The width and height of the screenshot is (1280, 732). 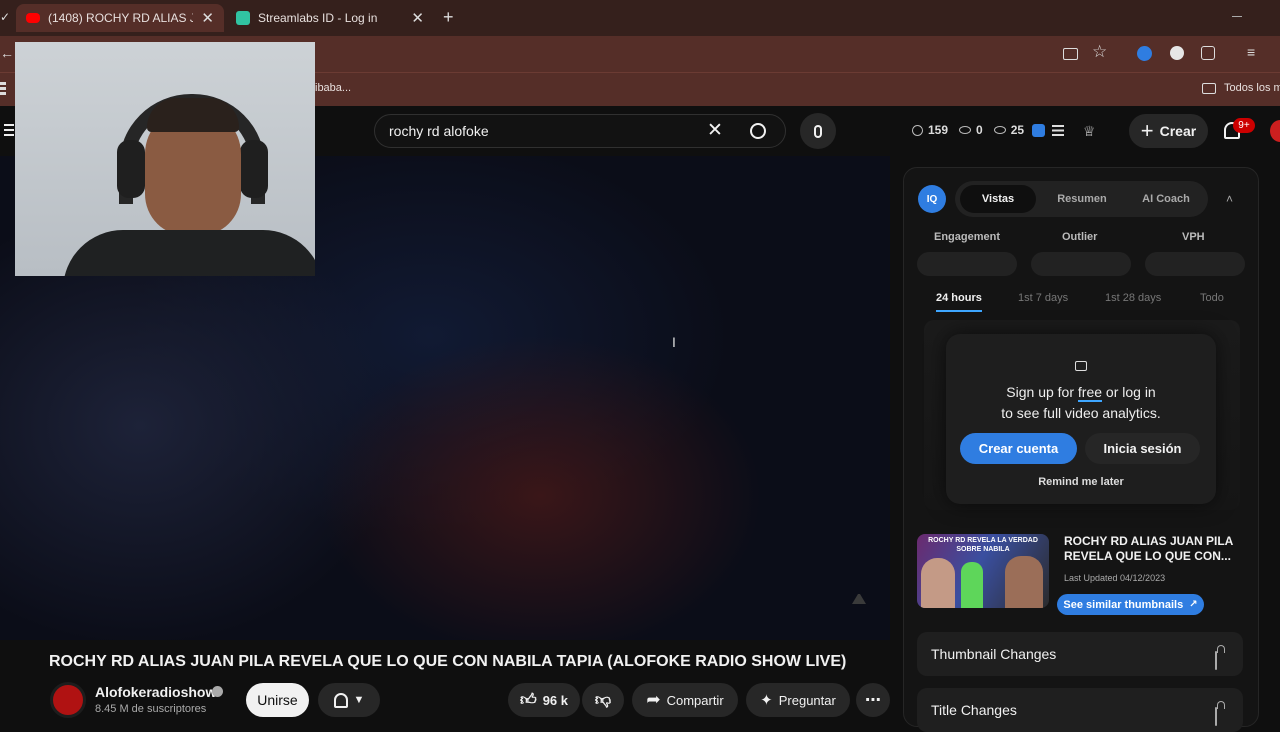 What do you see at coordinates (193, 115) in the screenshot?
I see `hair` at bounding box center [193, 115].